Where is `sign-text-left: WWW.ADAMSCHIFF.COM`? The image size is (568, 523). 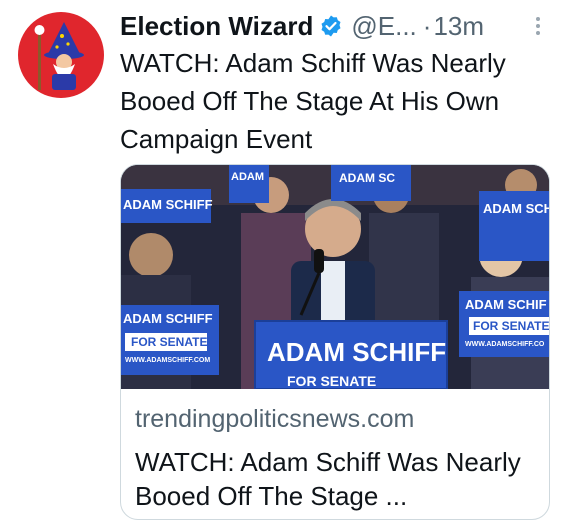
sign-text-left: WWW.ADAMSCHIFF.COM is located at coordinates (168, 360).